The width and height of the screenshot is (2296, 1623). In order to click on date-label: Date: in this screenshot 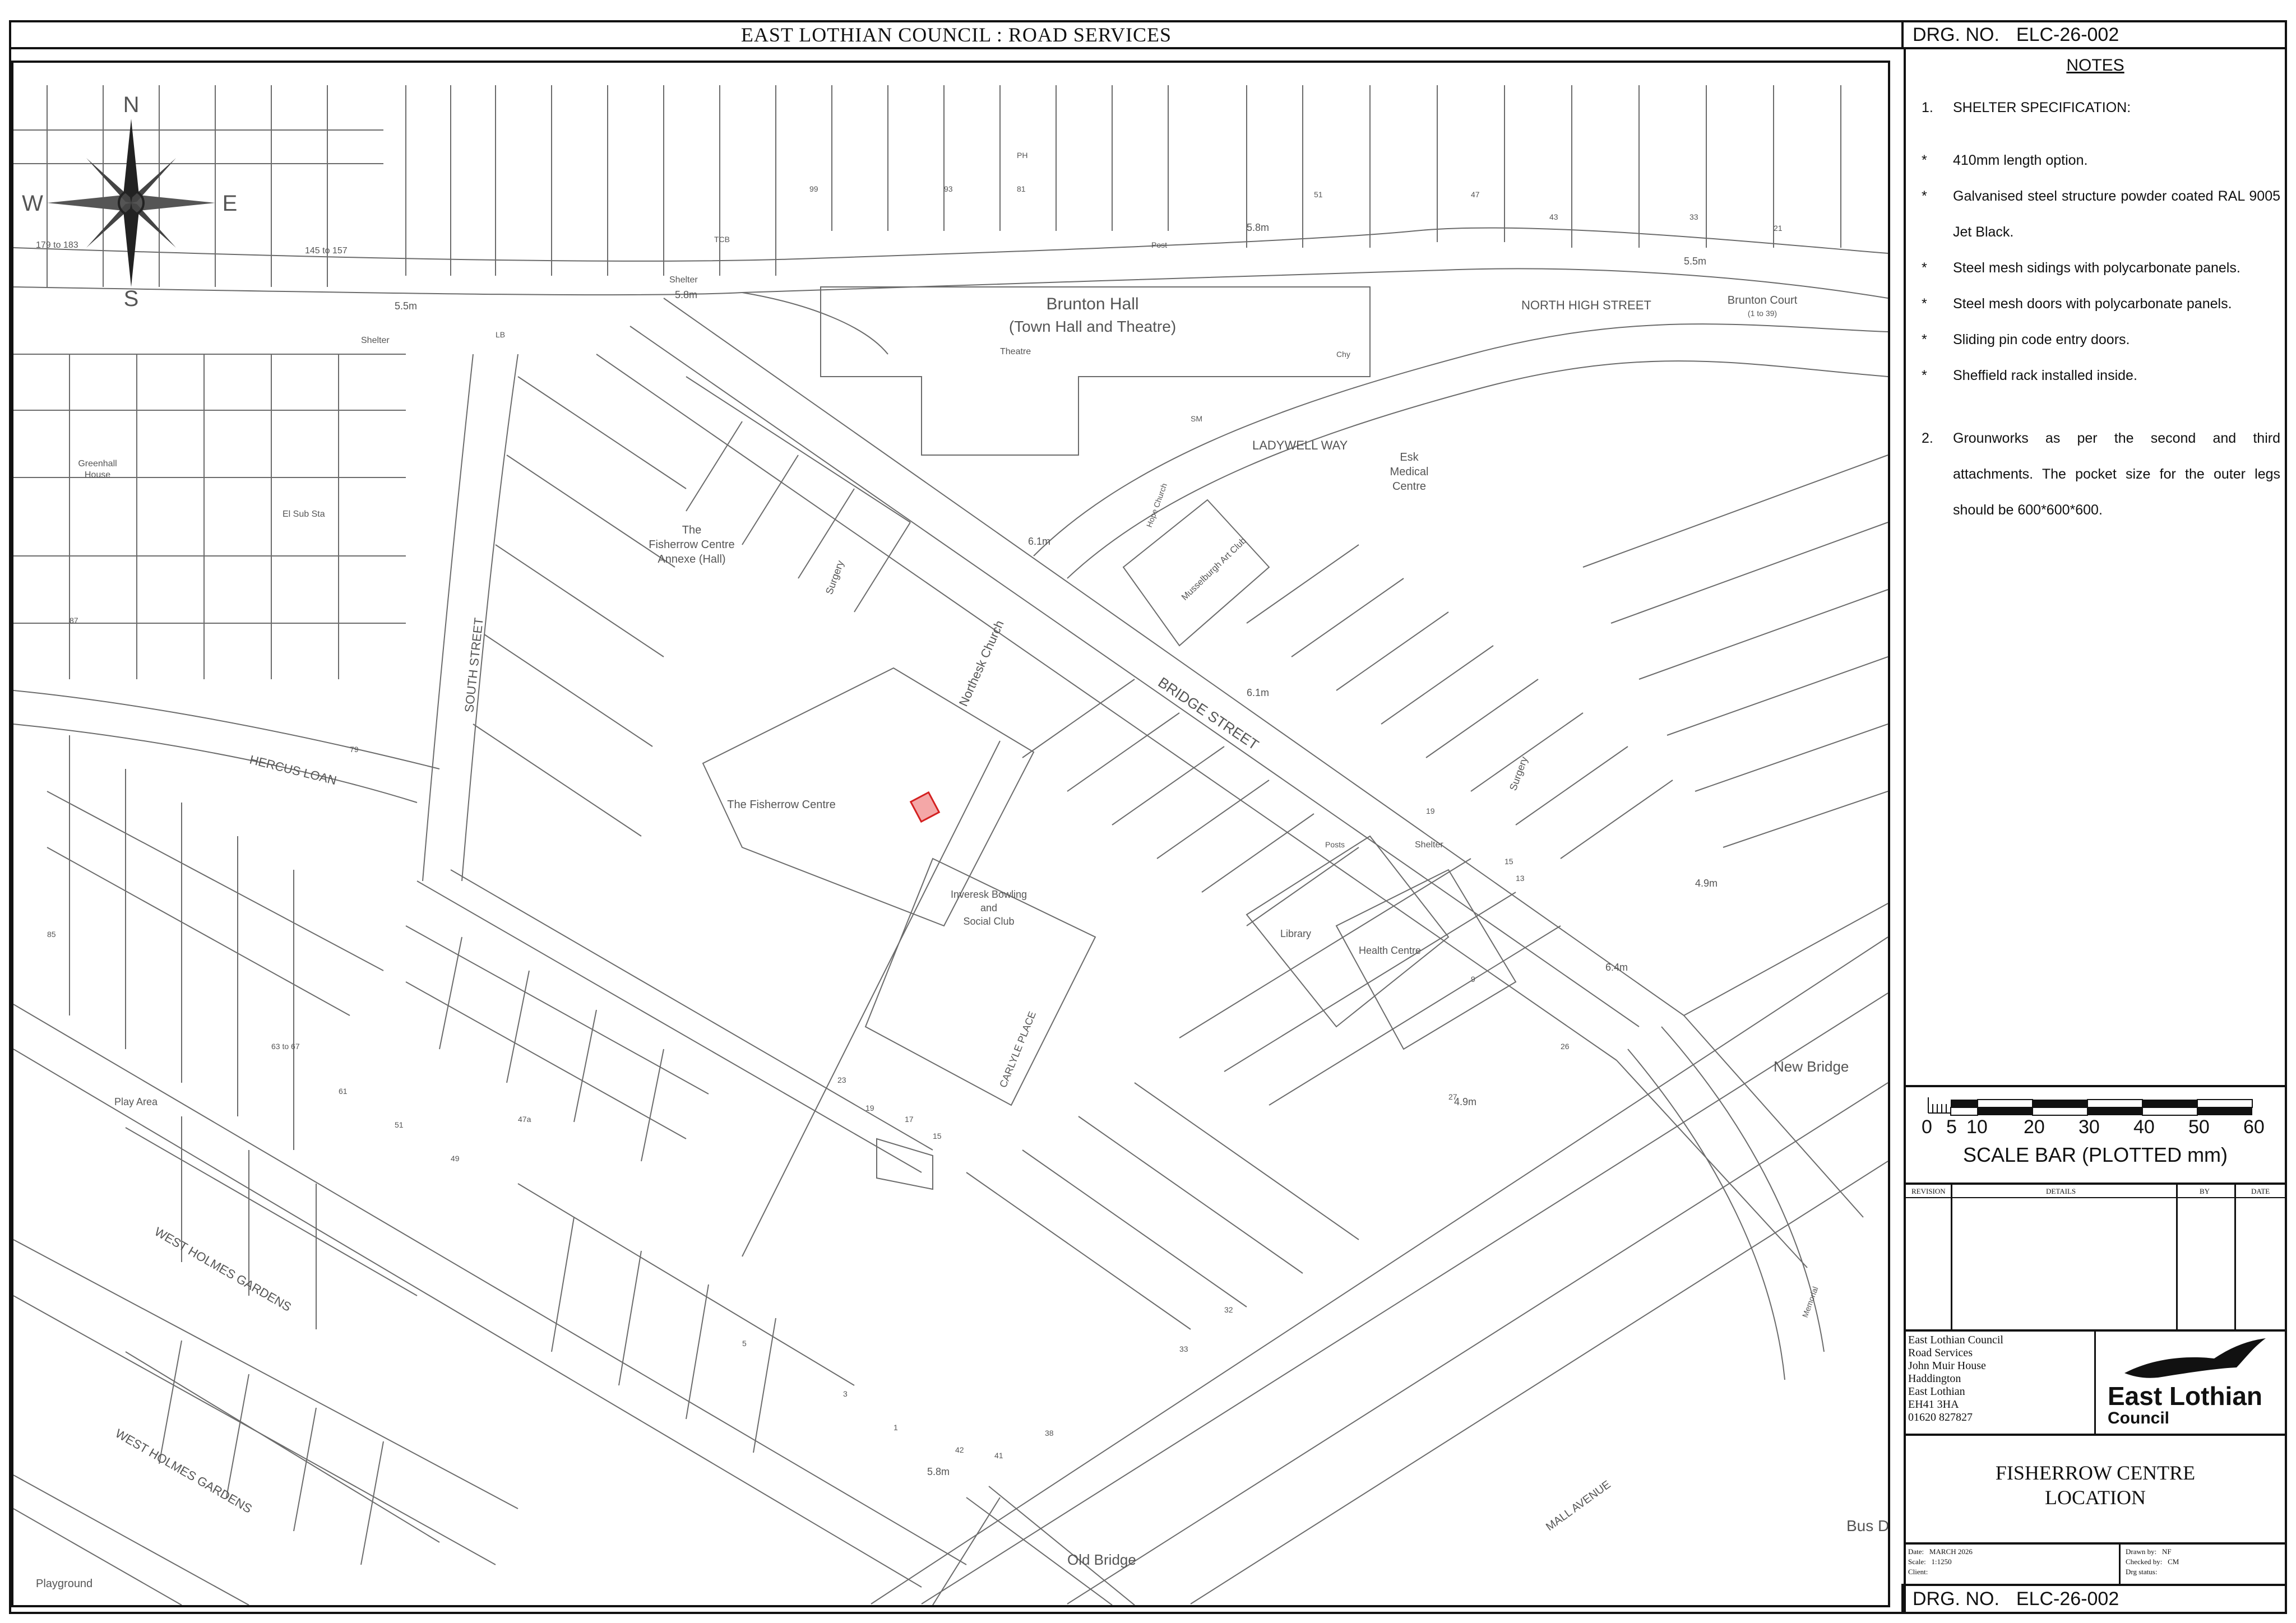, I will do `click(1916, 1551)`.